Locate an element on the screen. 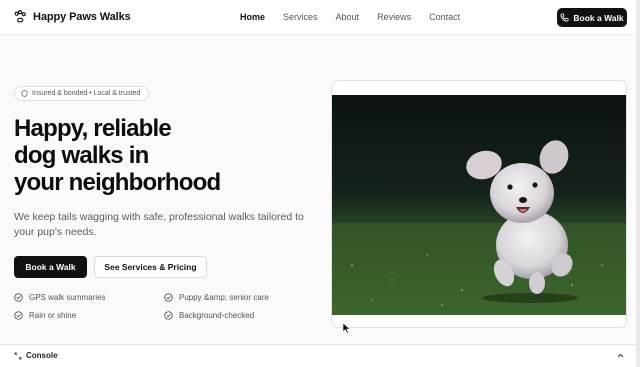 Image resolution: width=640 pixels, height=367 pixels. paw-icon is located at coordinates (20, 16).